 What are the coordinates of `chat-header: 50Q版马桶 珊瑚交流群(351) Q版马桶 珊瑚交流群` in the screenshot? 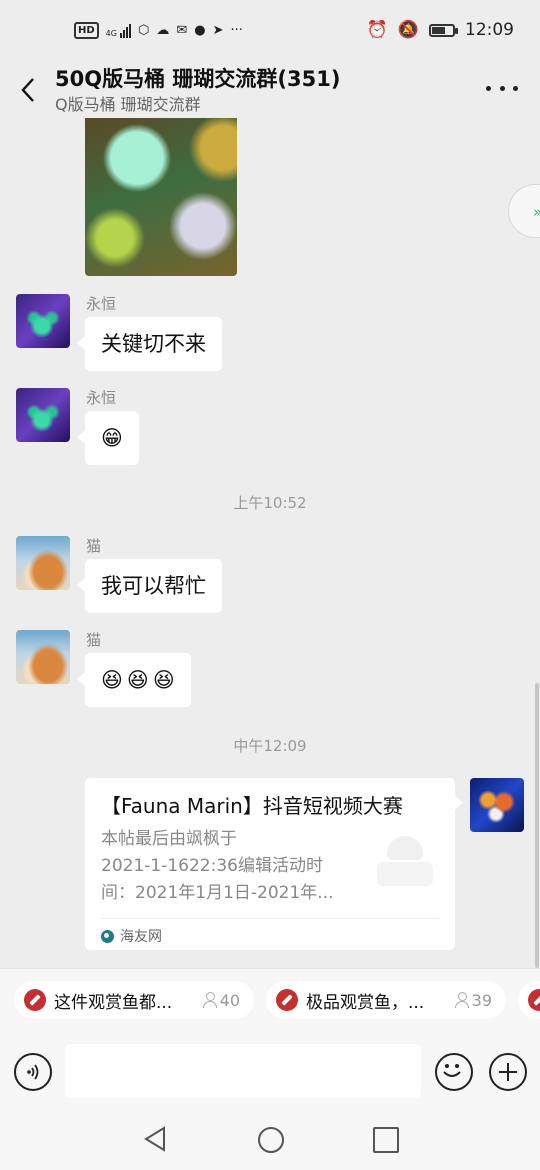 It's located at (270, 90).